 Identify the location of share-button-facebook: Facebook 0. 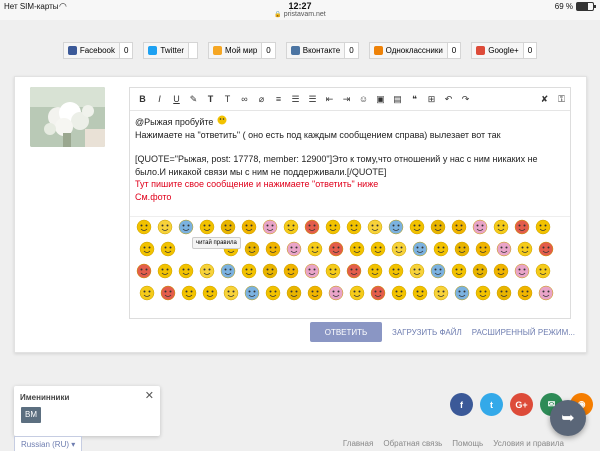
(98, 50).